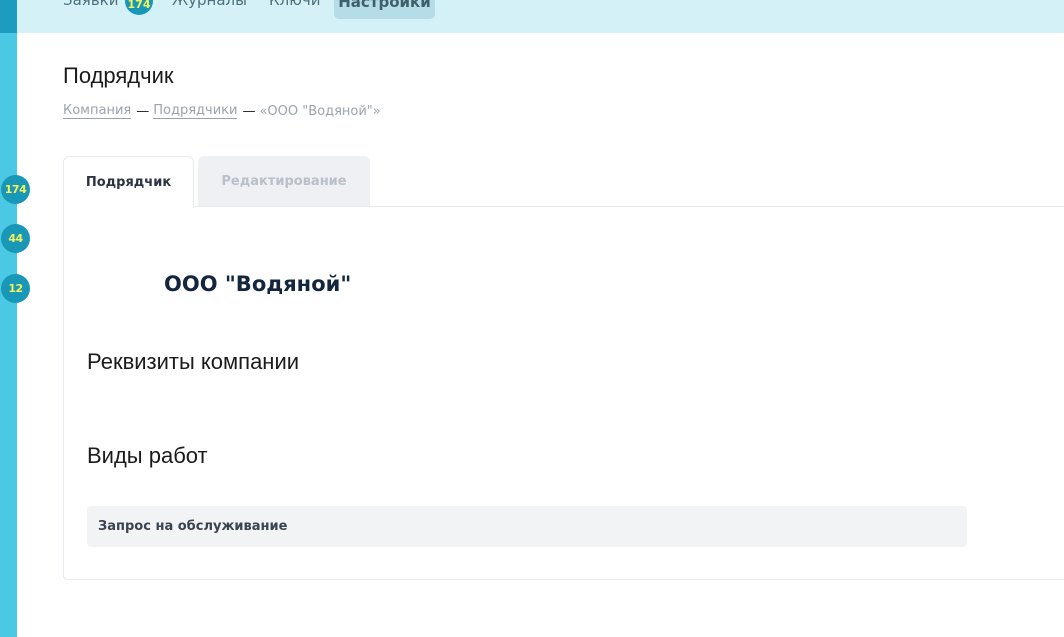  Describe the element at coordinates (8, 16) in the screenshot. I see `left-rail-top` at that location.